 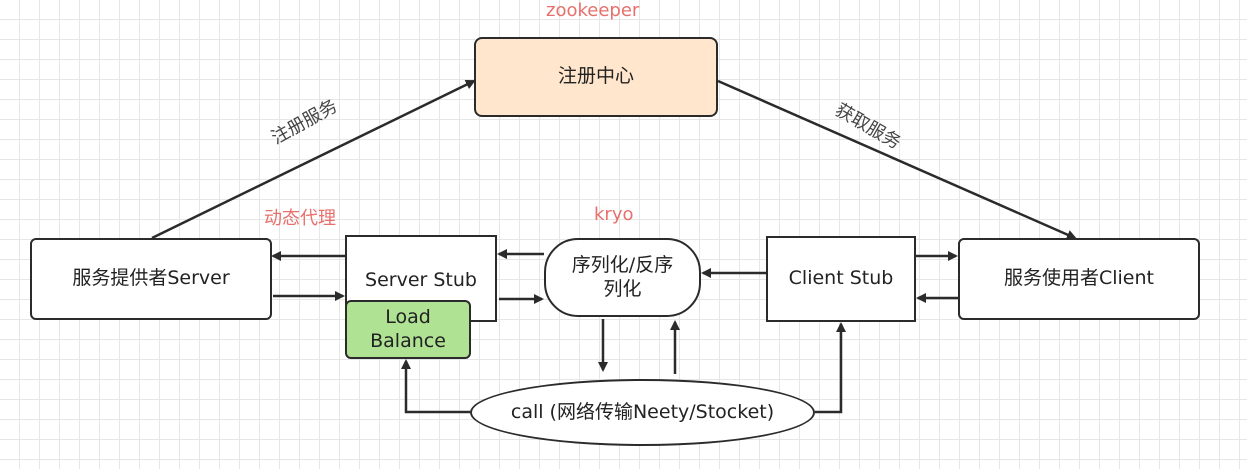 I want to click on load-balance-label-line1: Load, so click(x=408, y=316).